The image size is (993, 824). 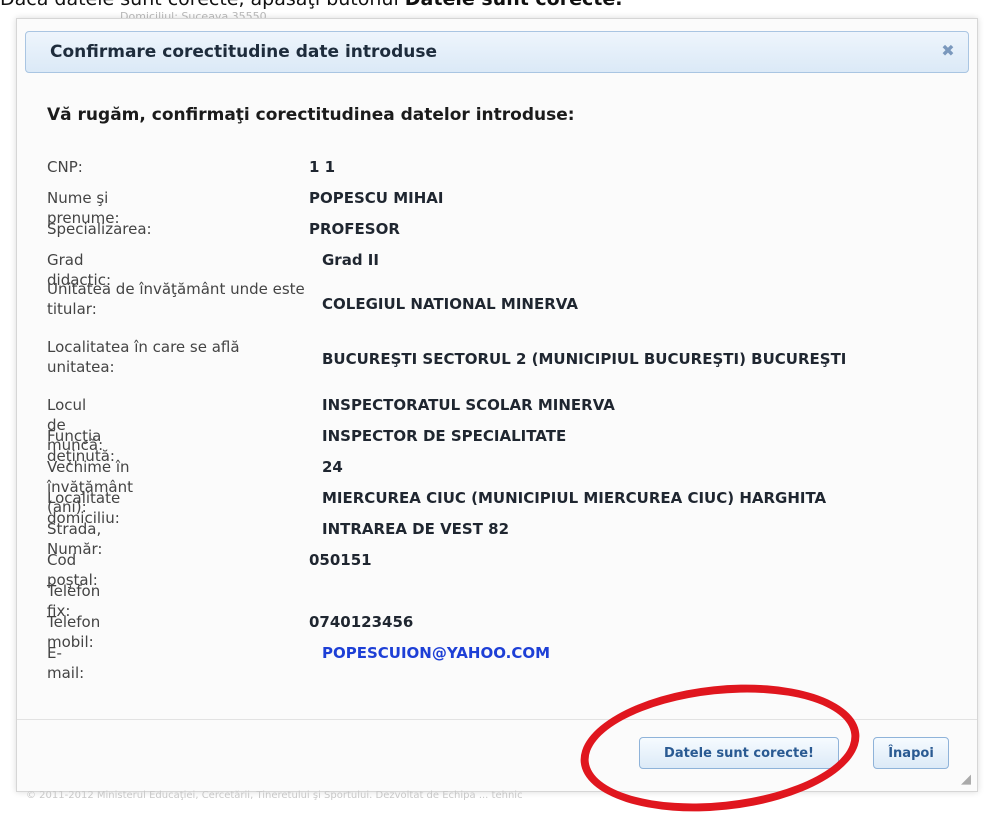 I want to click on label-email: E-mail:, so click(x=66, y=663).